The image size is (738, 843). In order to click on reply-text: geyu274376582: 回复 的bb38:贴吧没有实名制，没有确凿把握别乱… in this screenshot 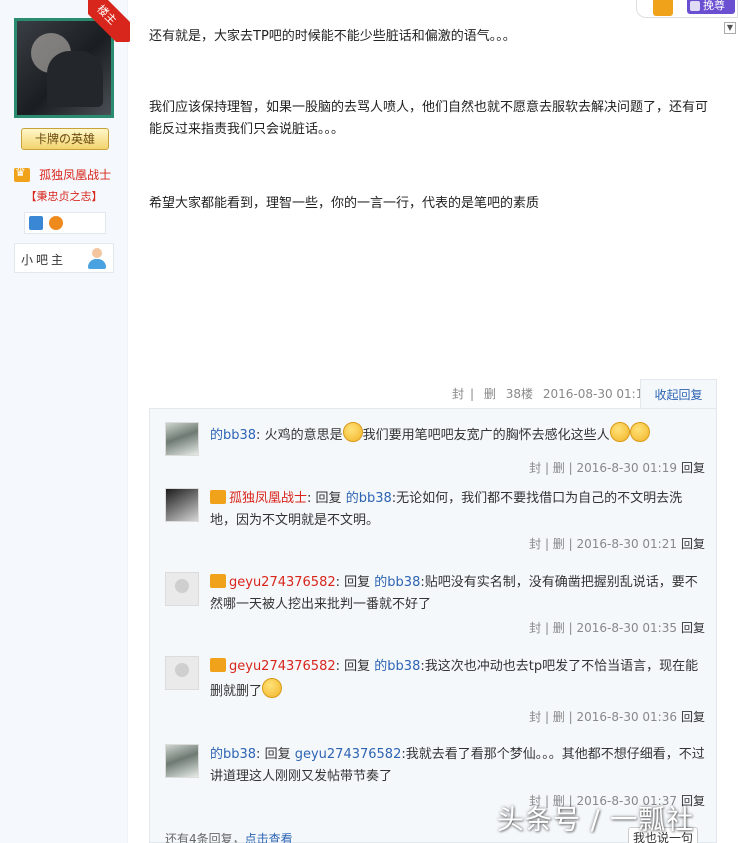, I will do `click(454, 593)`.